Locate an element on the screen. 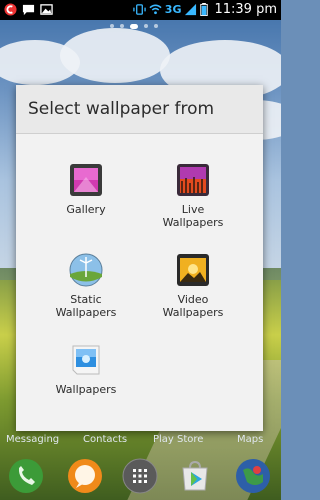 The width and height of the screenshot is (320, 500). option-live-wallpapers: Live Wallpapers is located at coordinates (193, 196).